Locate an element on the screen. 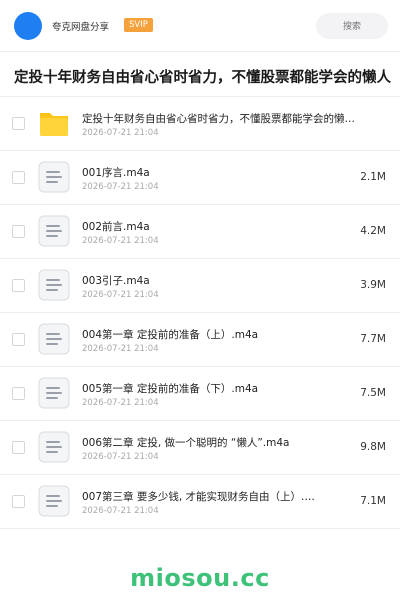 The image size is (400, 600). file-name: 005第一章 定投前的准备（下）.m4a is located at coordinates (170, 389).